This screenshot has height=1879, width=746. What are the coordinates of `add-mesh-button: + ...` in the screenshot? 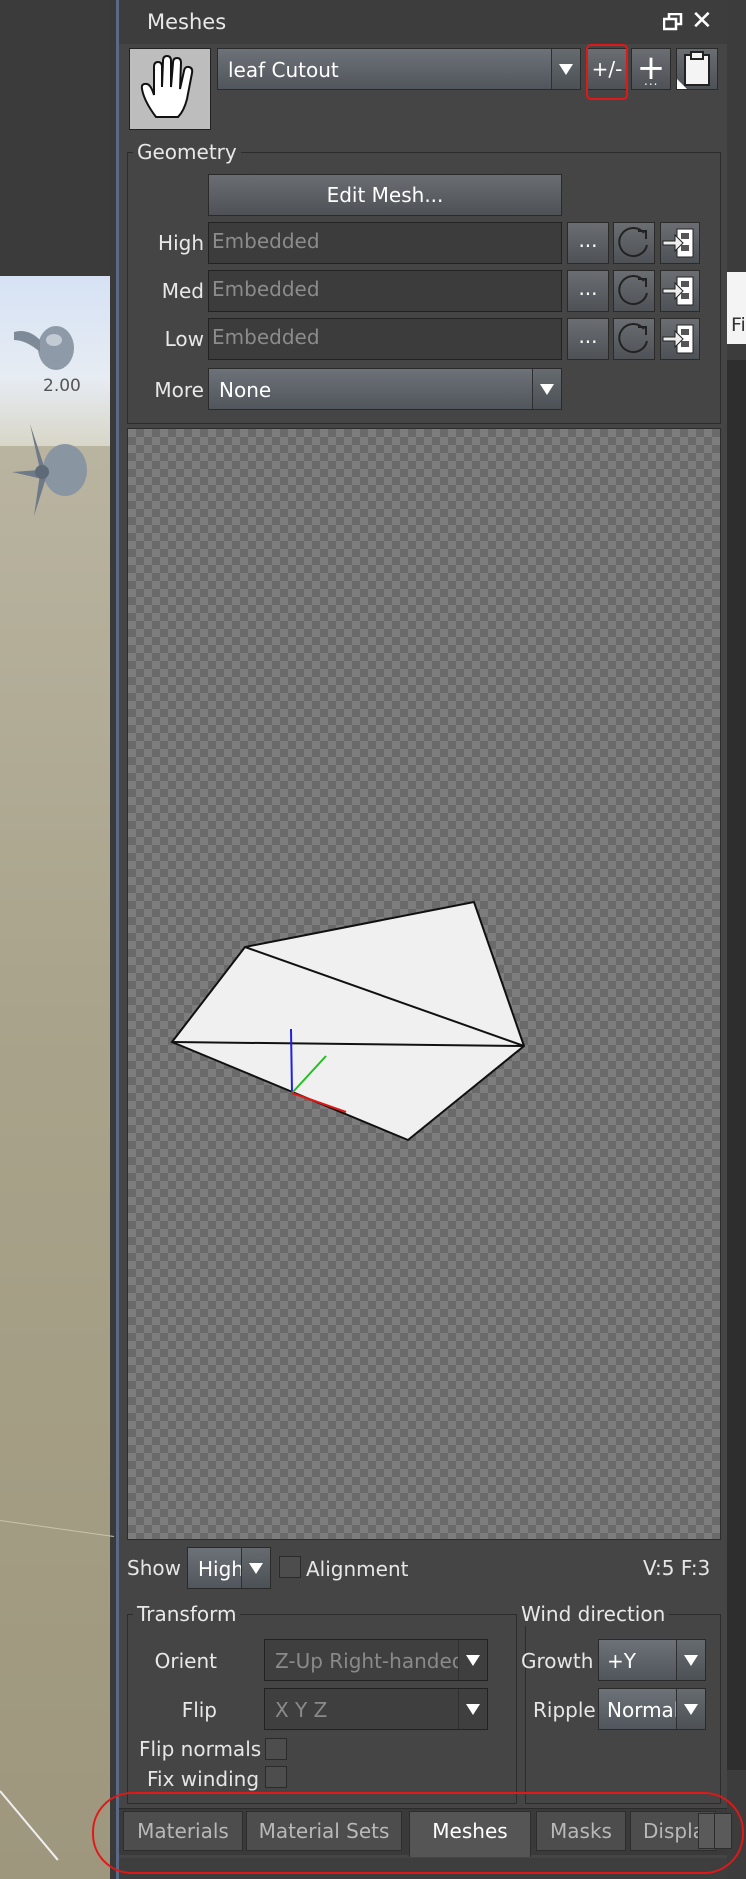 It's located at (651, 69).